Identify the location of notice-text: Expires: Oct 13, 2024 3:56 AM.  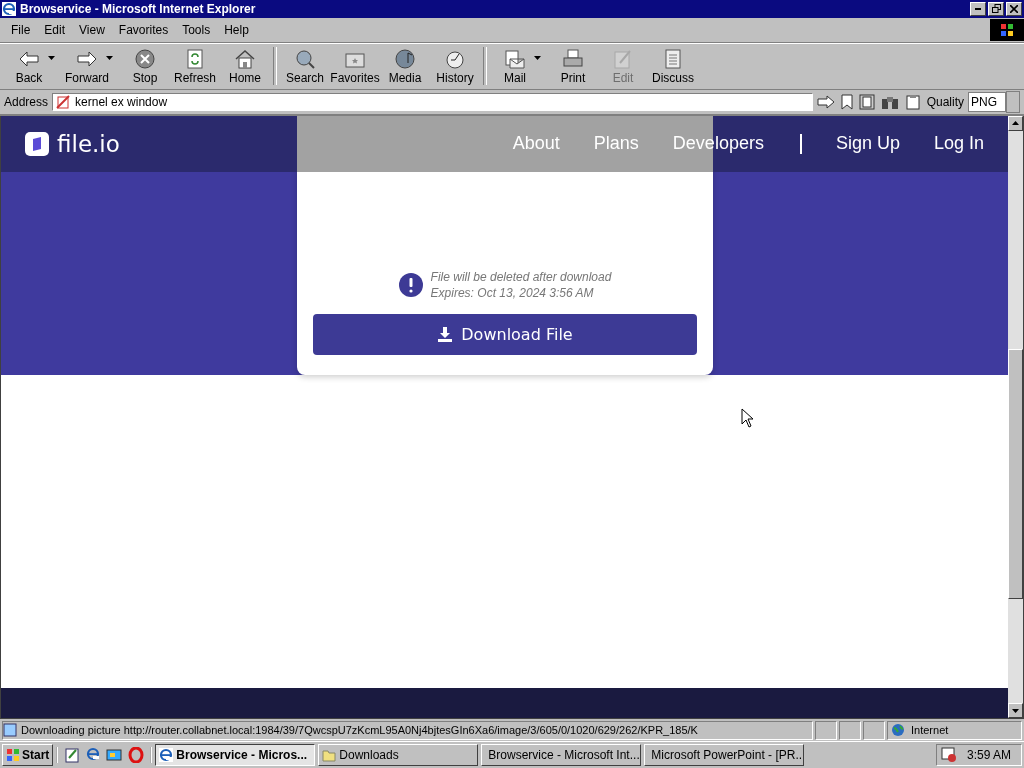
(512, 292).